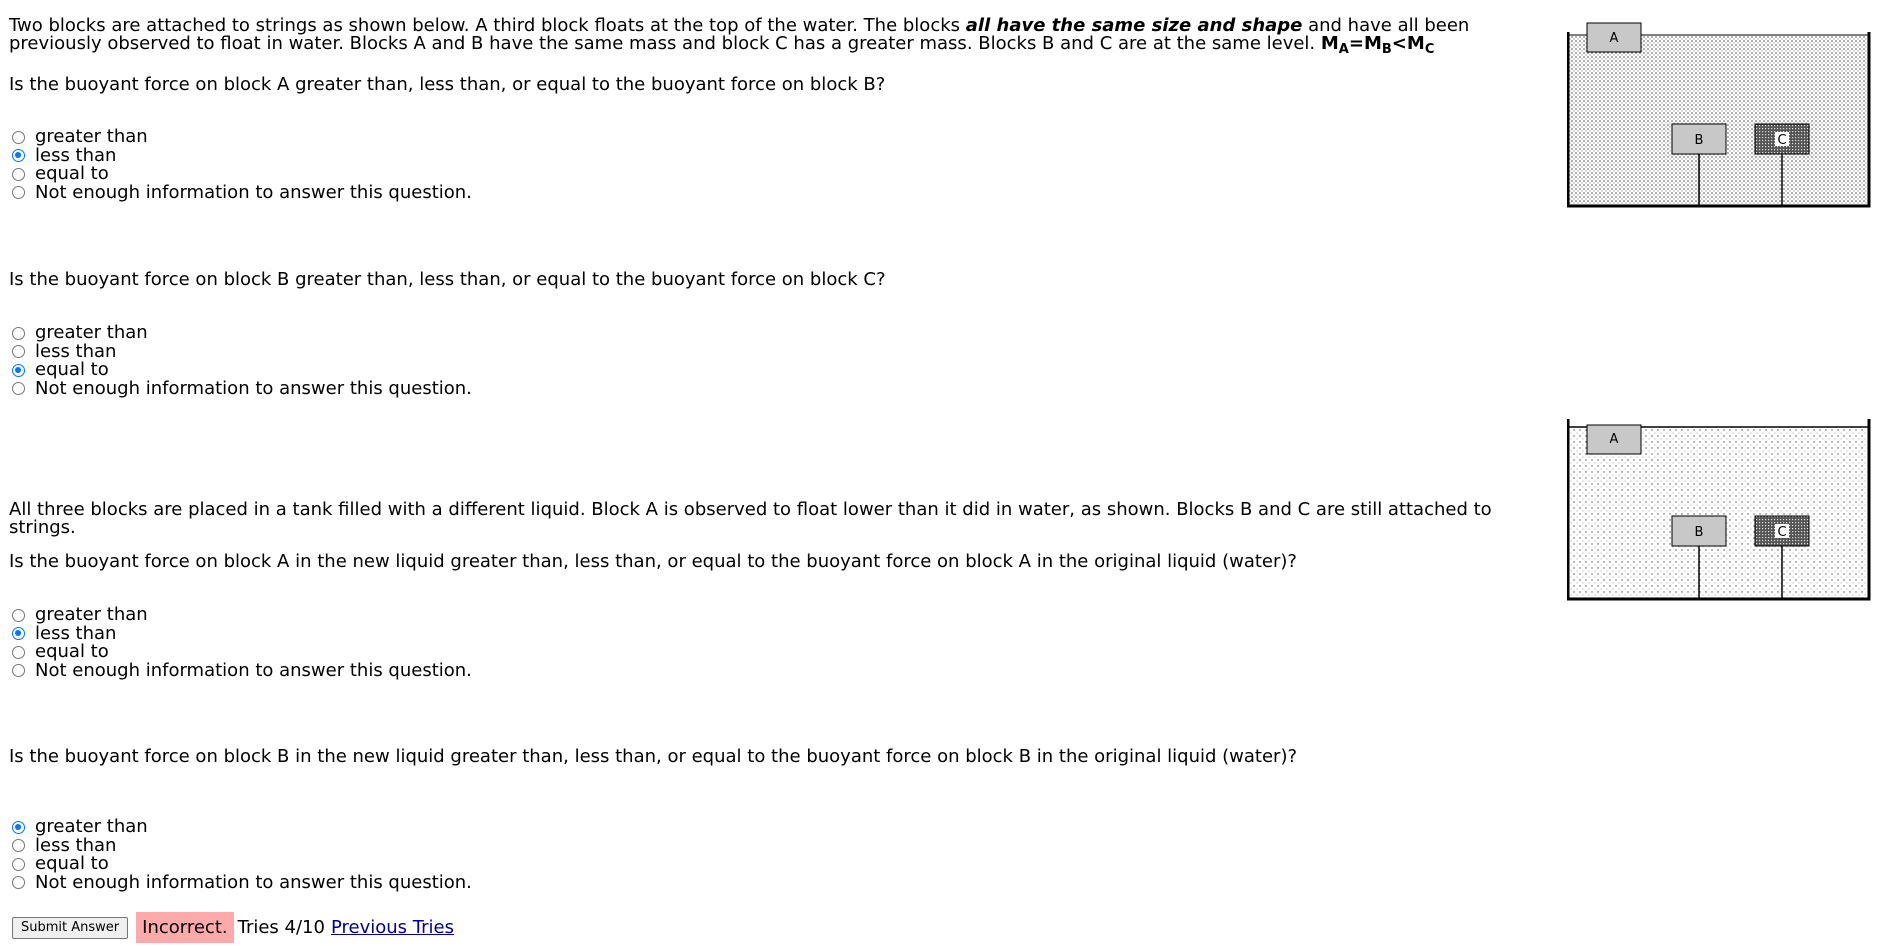 The width and height of the screenshot is (1895, 946). Describe the element at coordinates (242, 864) in the screenshot. I see `q4-option: equal to` at that location.